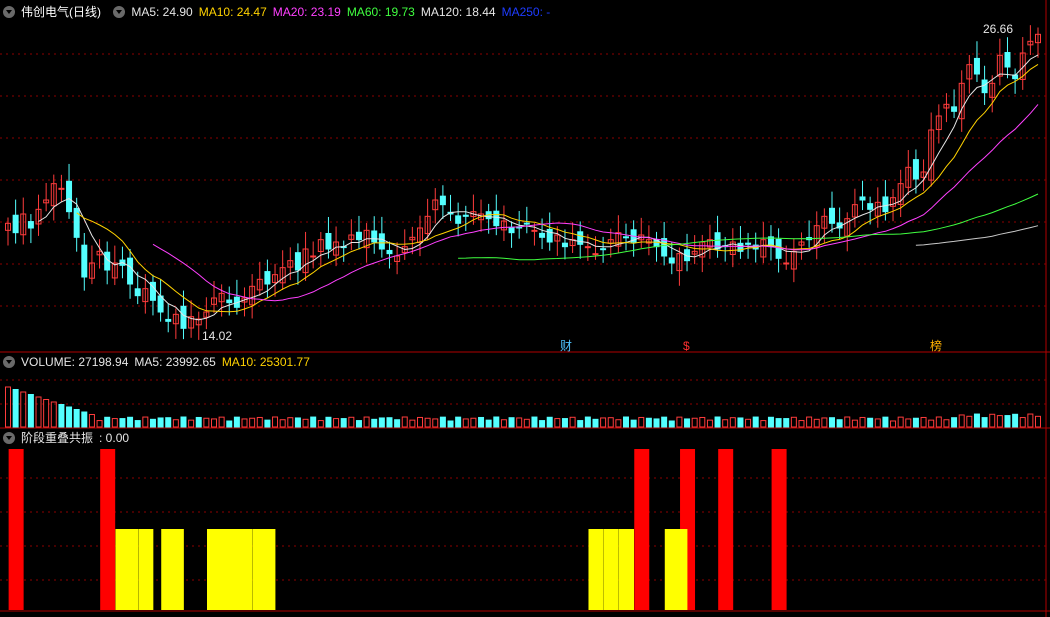 The image size is (1050, 617). Describe the element at coordinates (936, 346) in the screenshot. I see `event-tag-rank: 榜` at that location.